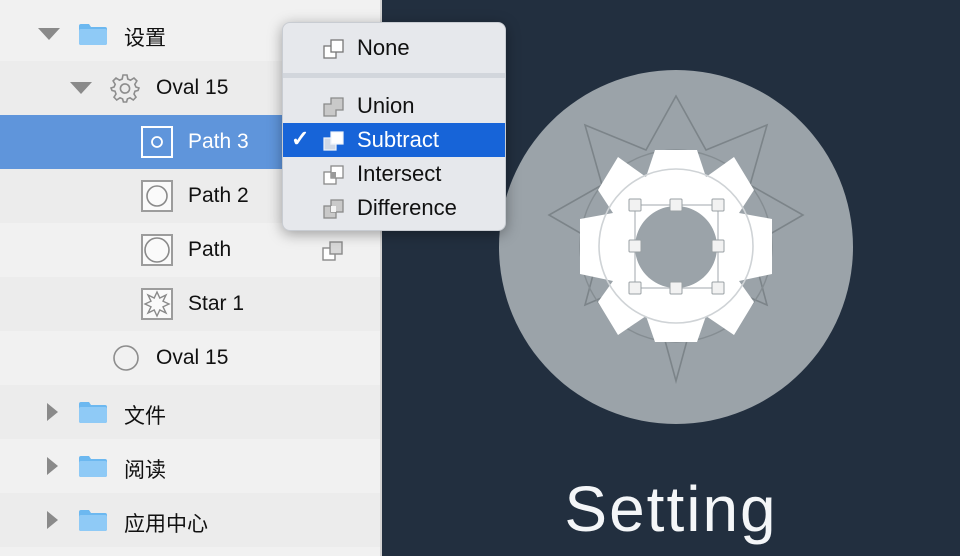  Describe the element at coordinates (300, 138) in the screenshot. I see `checkmark-icon: ✓` at that location.